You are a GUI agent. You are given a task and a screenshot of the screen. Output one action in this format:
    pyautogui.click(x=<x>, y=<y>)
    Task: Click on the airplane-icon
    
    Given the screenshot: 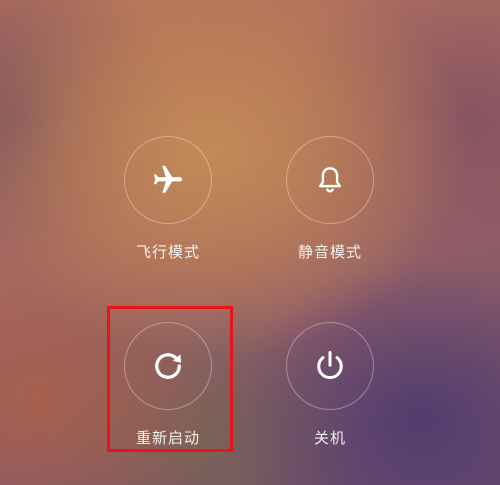 What is the action you would take?
    pyautogui.click(x=168, y=179)
    